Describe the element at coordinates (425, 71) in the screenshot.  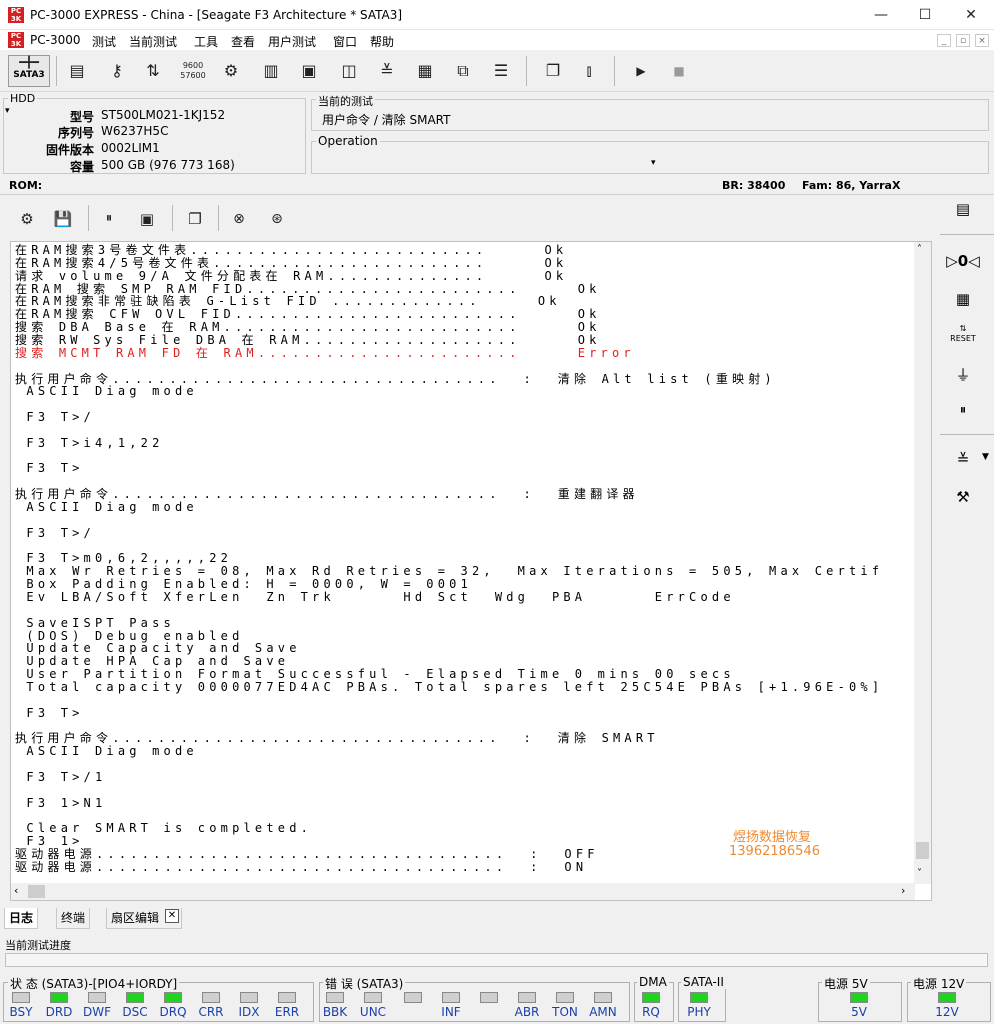
I see `grid-icon: ▦` at that location.